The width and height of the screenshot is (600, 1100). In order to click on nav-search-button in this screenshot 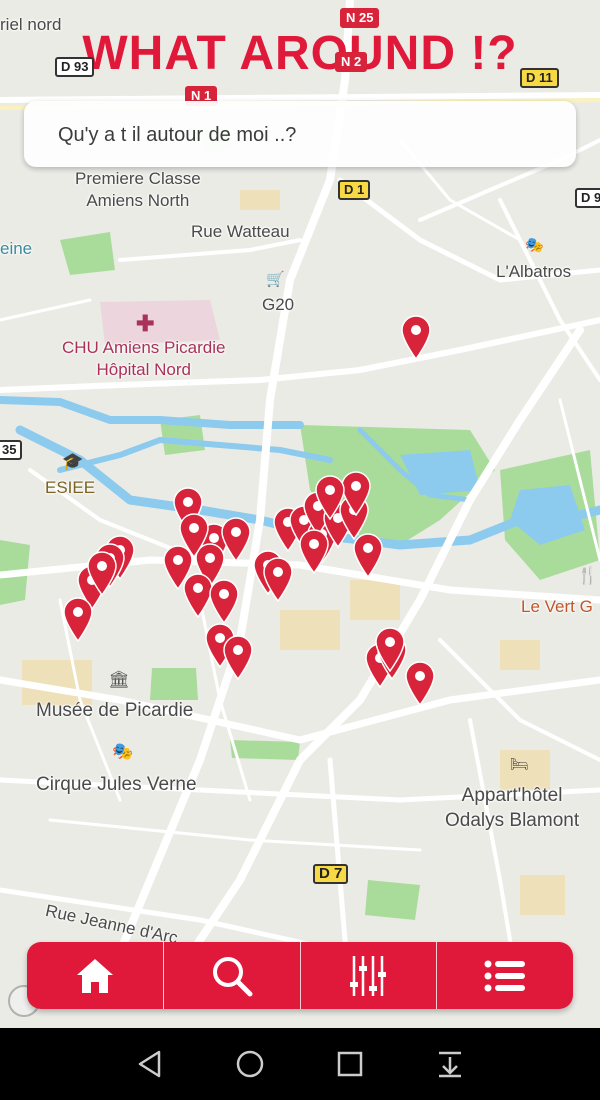, I will do `click(232, 975)`.